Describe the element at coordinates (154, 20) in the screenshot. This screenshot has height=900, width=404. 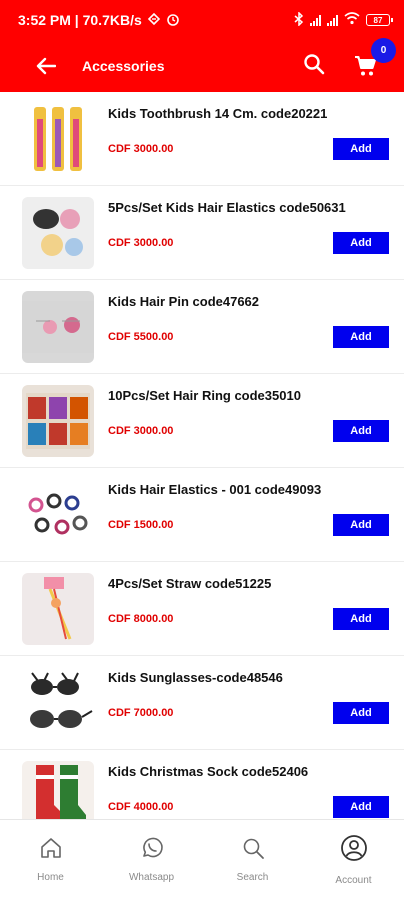
I see `sync-icon` at that location.